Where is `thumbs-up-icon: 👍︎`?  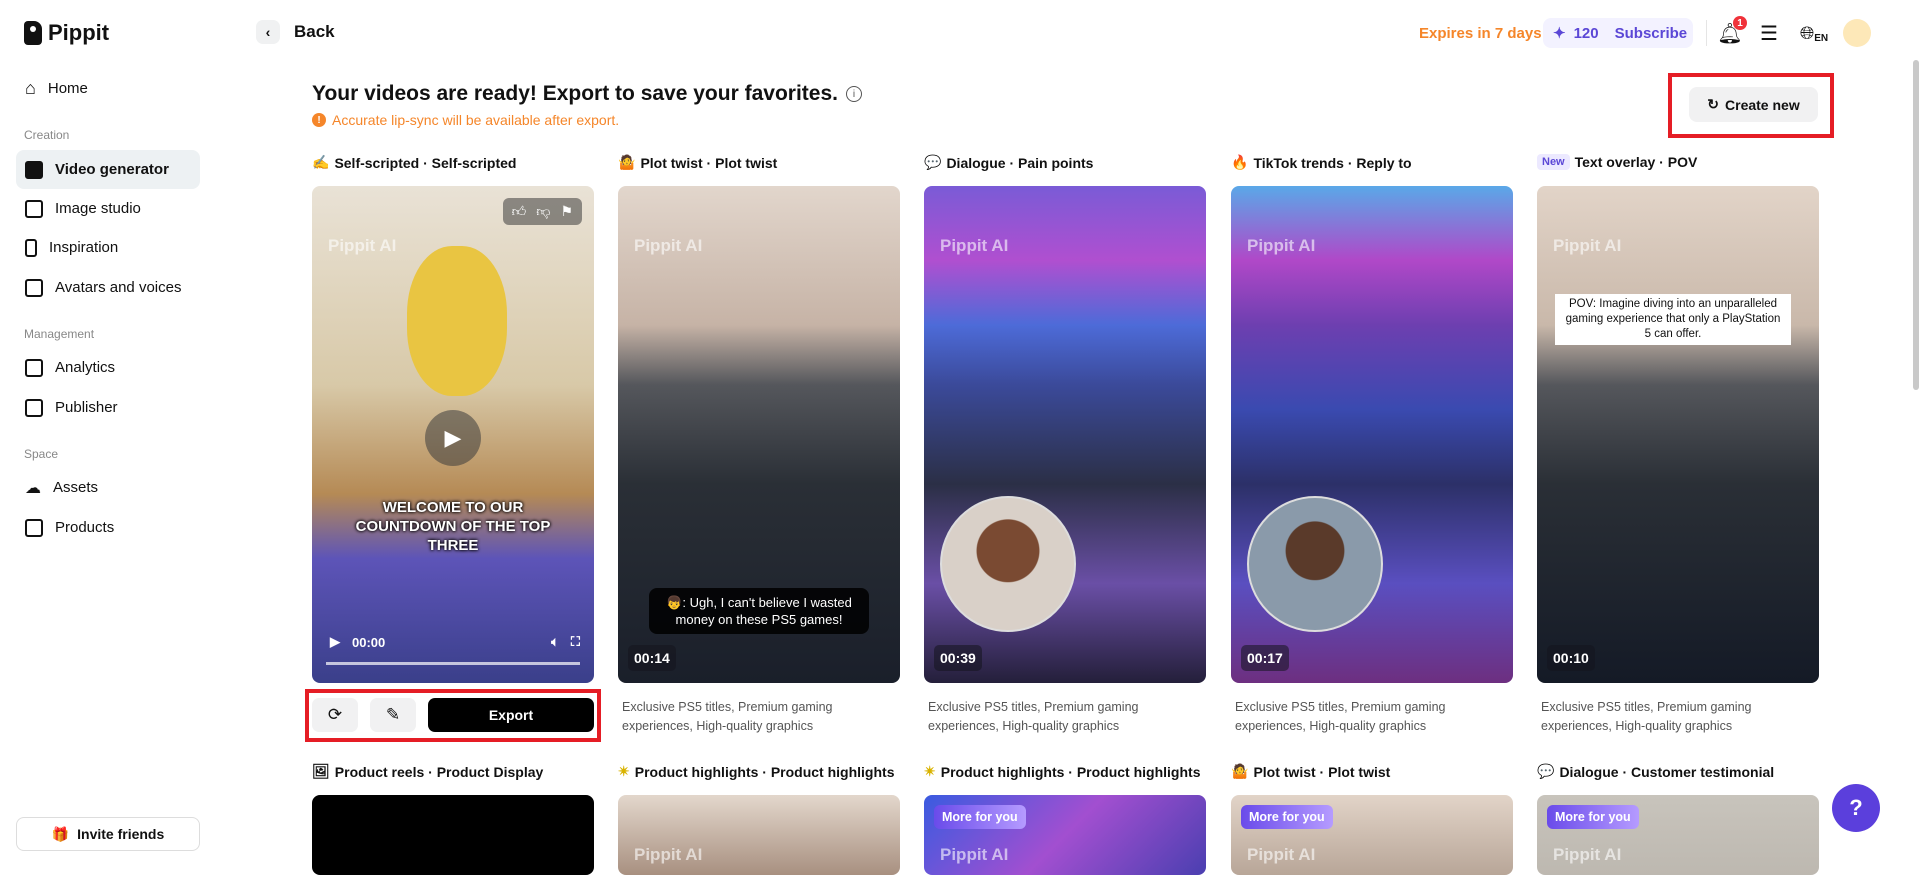 thumbs-up-icon: 👍︎ is located at coordinates (519, 211).